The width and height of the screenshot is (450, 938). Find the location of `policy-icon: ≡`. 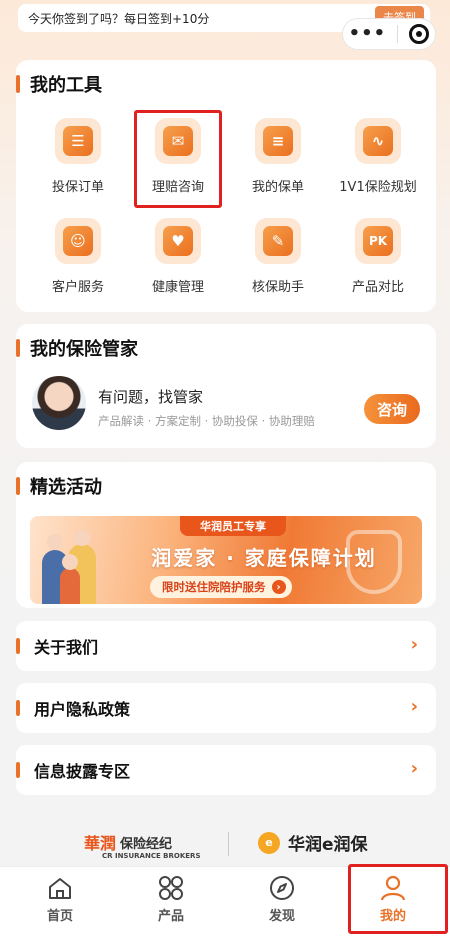

policy-icon: ≡ is located at coordinates (278, 141).